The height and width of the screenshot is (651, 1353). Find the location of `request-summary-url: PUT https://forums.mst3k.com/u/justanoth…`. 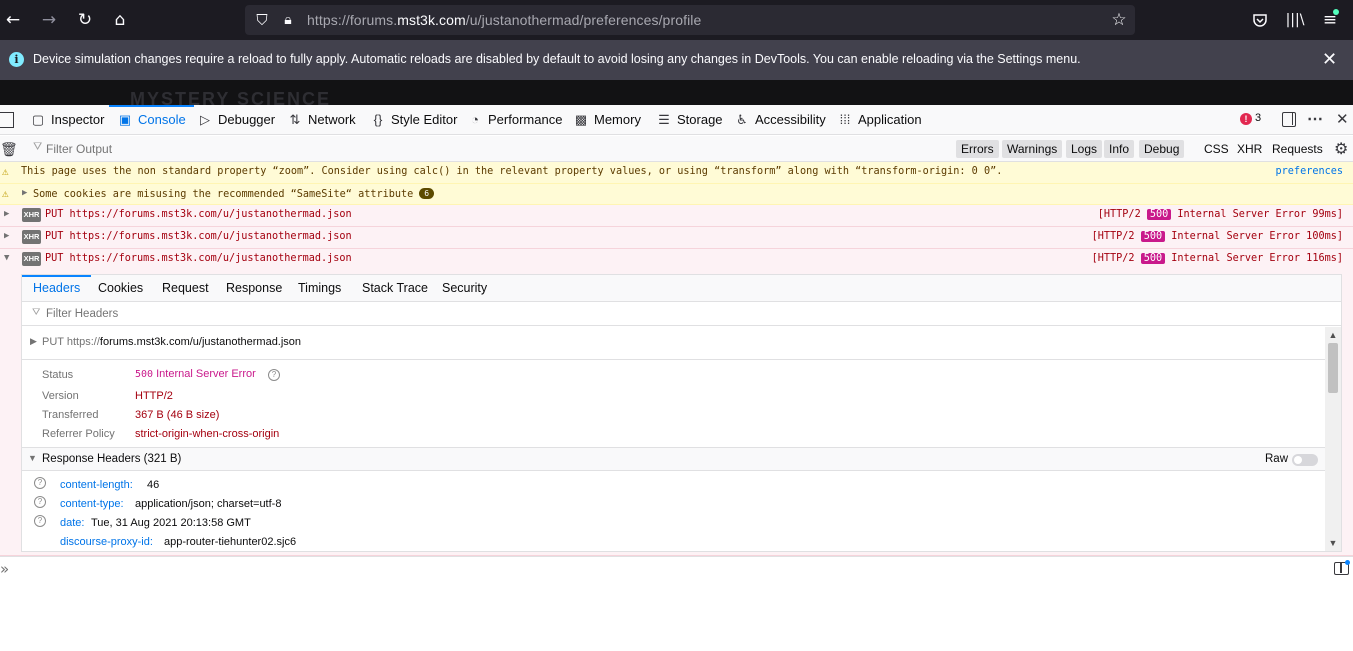

request-summary-url: PUT https://forums.mst3k.com/u/justanoth… is located at coordinates (171, 342).